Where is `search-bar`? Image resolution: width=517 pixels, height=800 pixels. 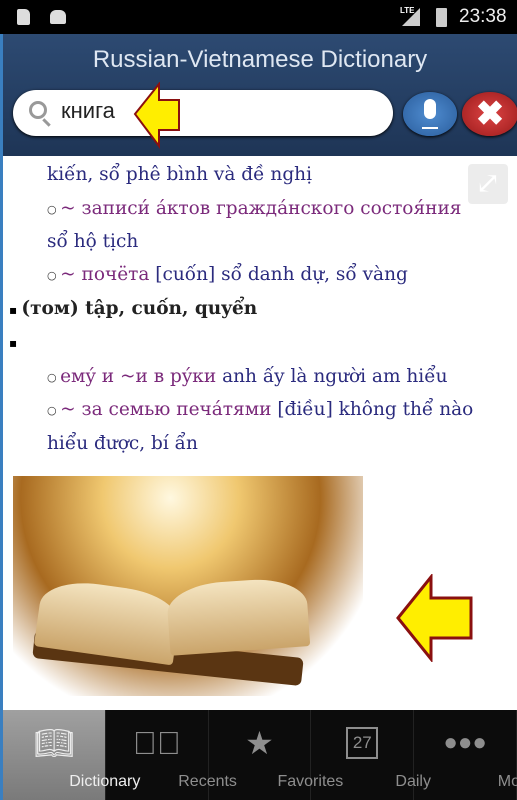
search-bar is located at coordinates (203, 113).